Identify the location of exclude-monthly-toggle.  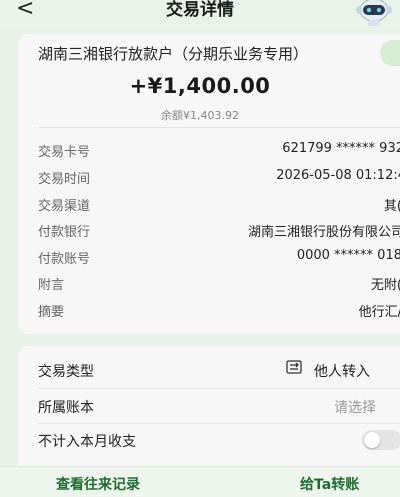
(381, 440).